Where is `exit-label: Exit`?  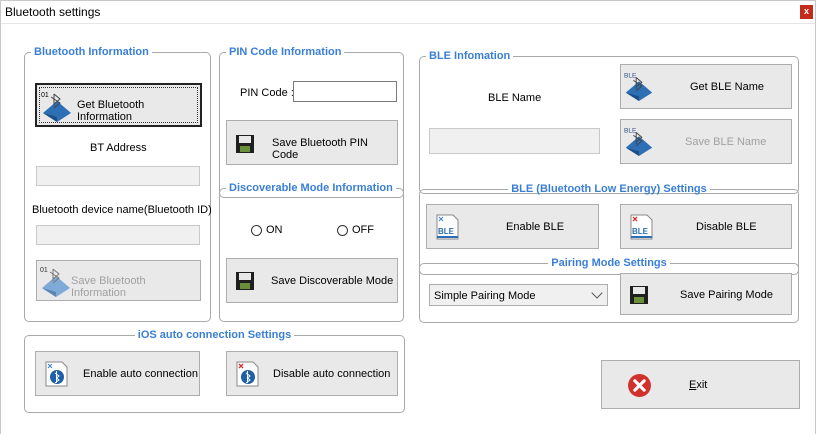
exit-label: Exit is located at coordinates (698, 385).